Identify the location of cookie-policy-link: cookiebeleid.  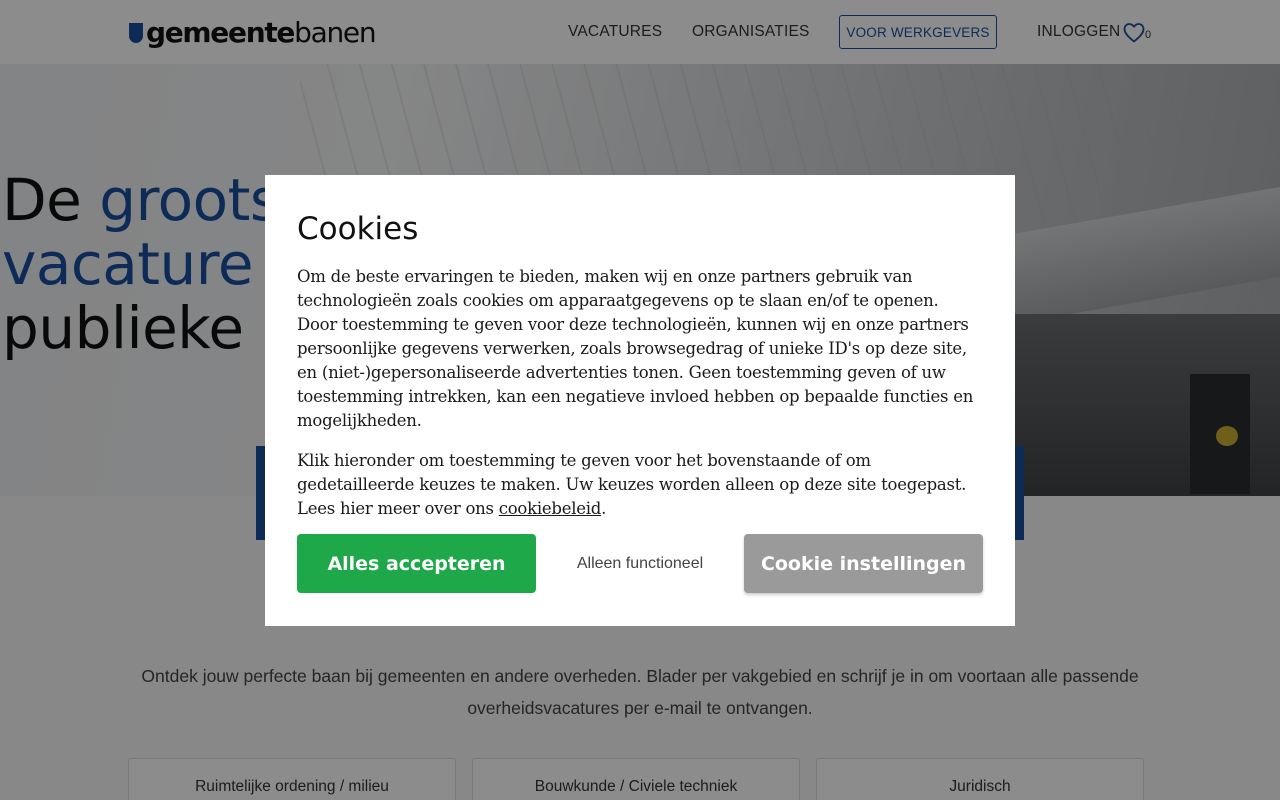
(550, 508).